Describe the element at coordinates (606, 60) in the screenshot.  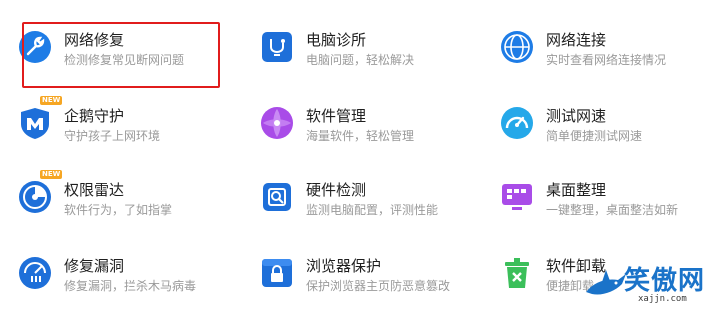
I see `tile-description: 实时查看网络连接情况` at that location.